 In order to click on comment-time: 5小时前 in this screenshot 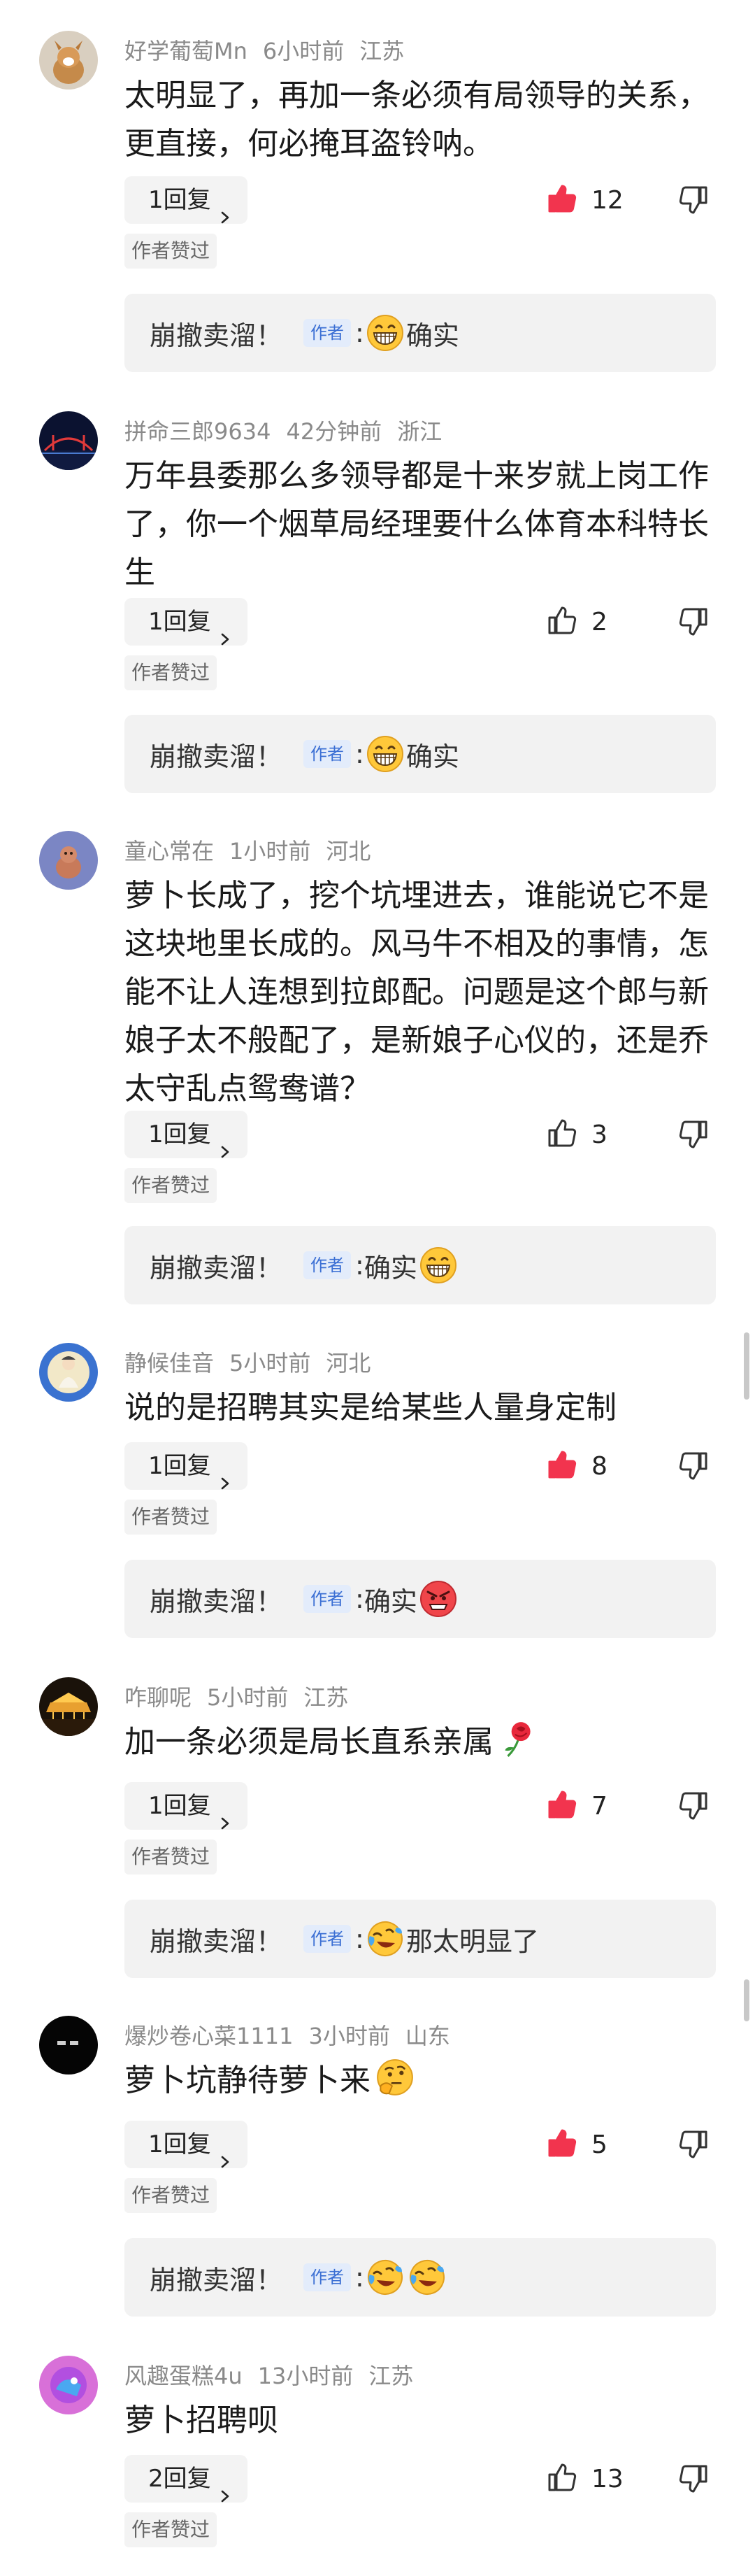, I will do `click(270, 1363)`.